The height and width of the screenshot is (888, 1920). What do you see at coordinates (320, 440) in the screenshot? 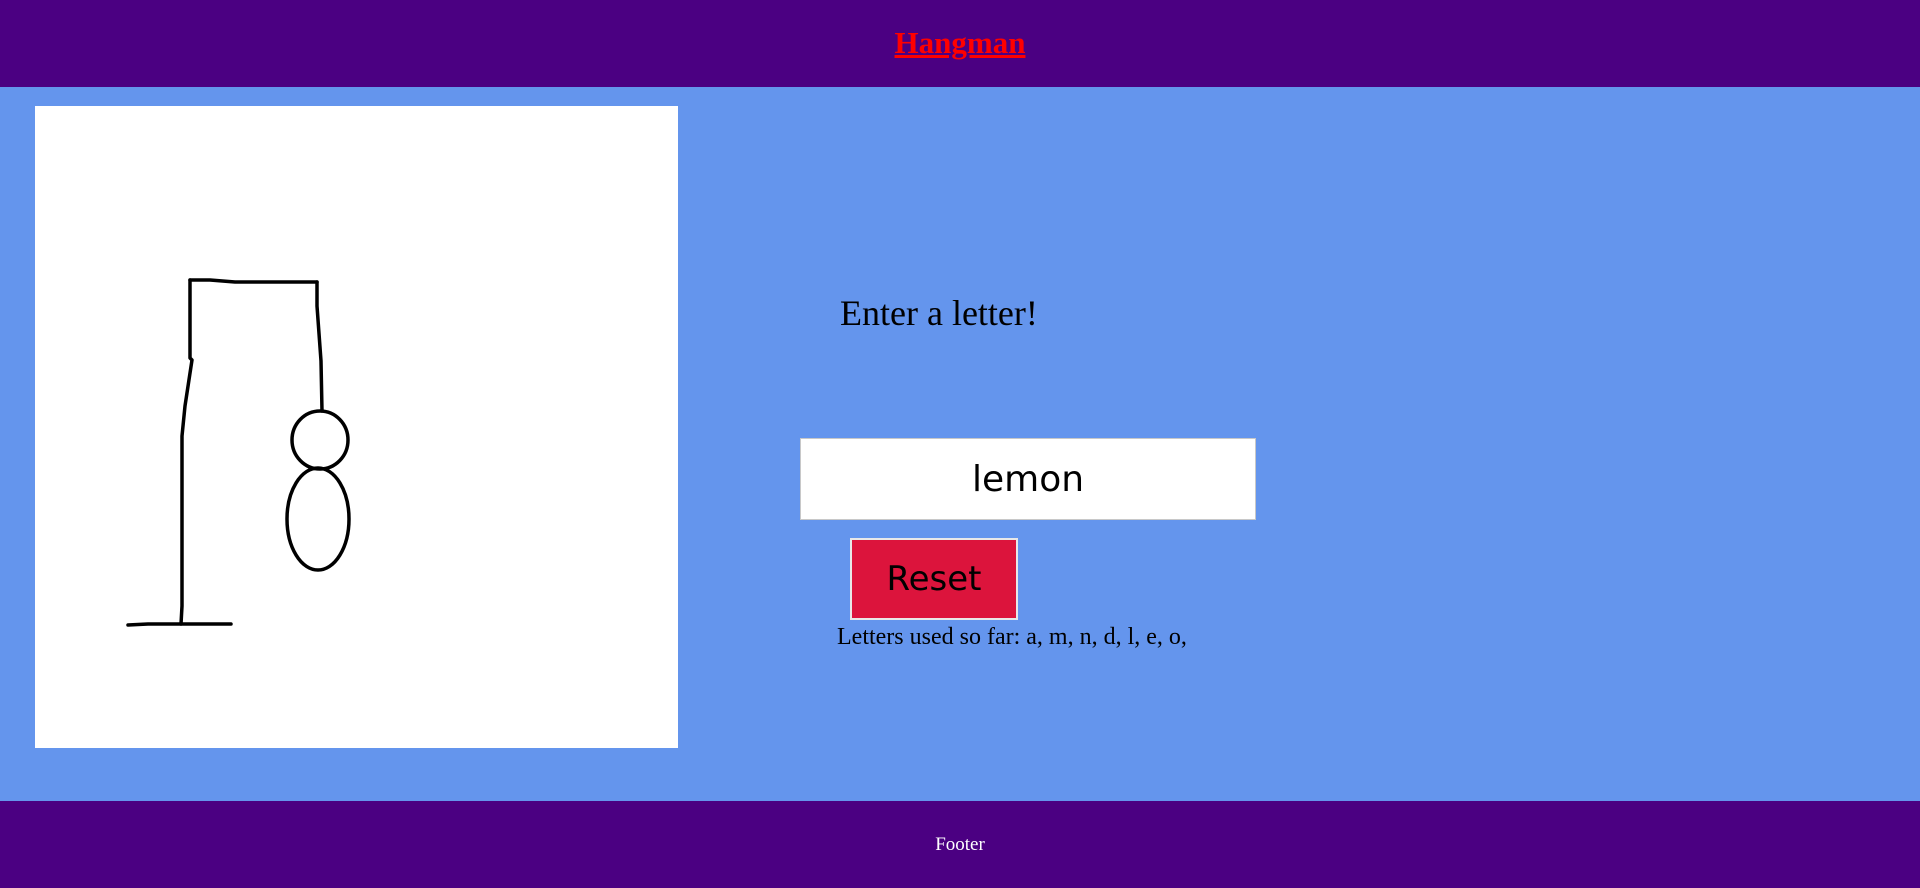
I see `hangman-head` at bounding box center [320, 440].